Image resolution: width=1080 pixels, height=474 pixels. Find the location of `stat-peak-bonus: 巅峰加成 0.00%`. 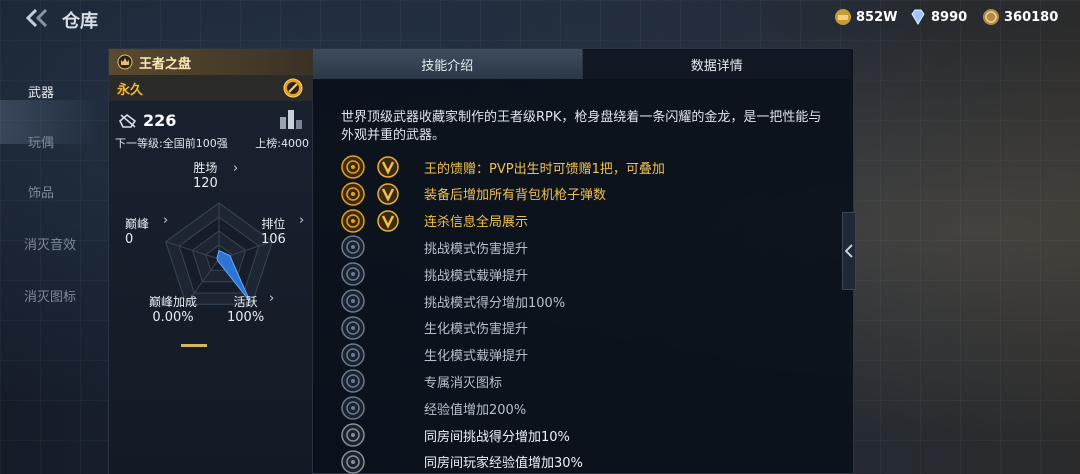

stat-peak-bonus: 巅峰加成 0.00% is located at coordinates (173, 309).